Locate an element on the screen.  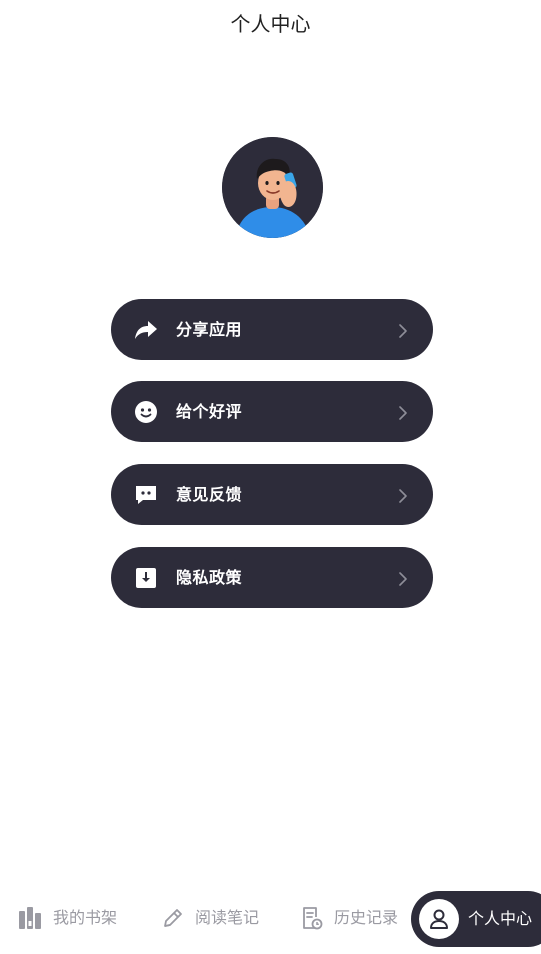
menu-item-label: 隐私政策 is located at coordinates (209, 577).